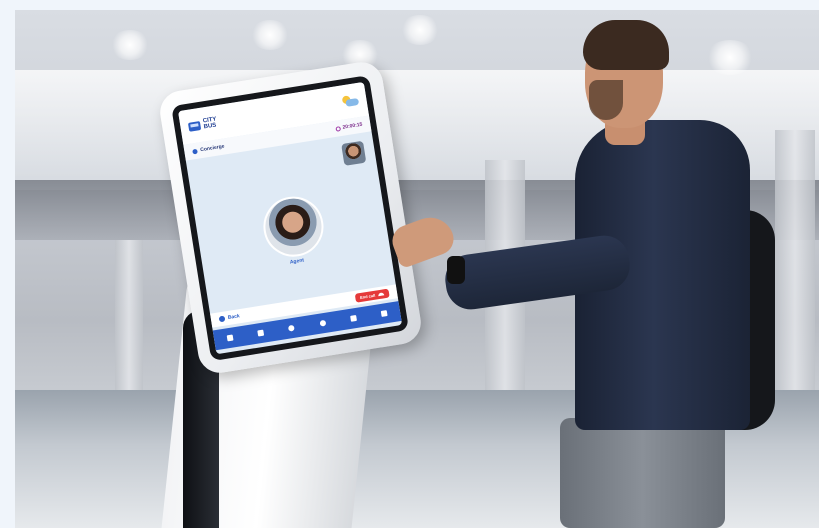 This screenshot has width=819, height=528. What do you see at coordinates (234, 317) in the screenshot?
I see `back-label: Back` at bounding box center [234, 317].